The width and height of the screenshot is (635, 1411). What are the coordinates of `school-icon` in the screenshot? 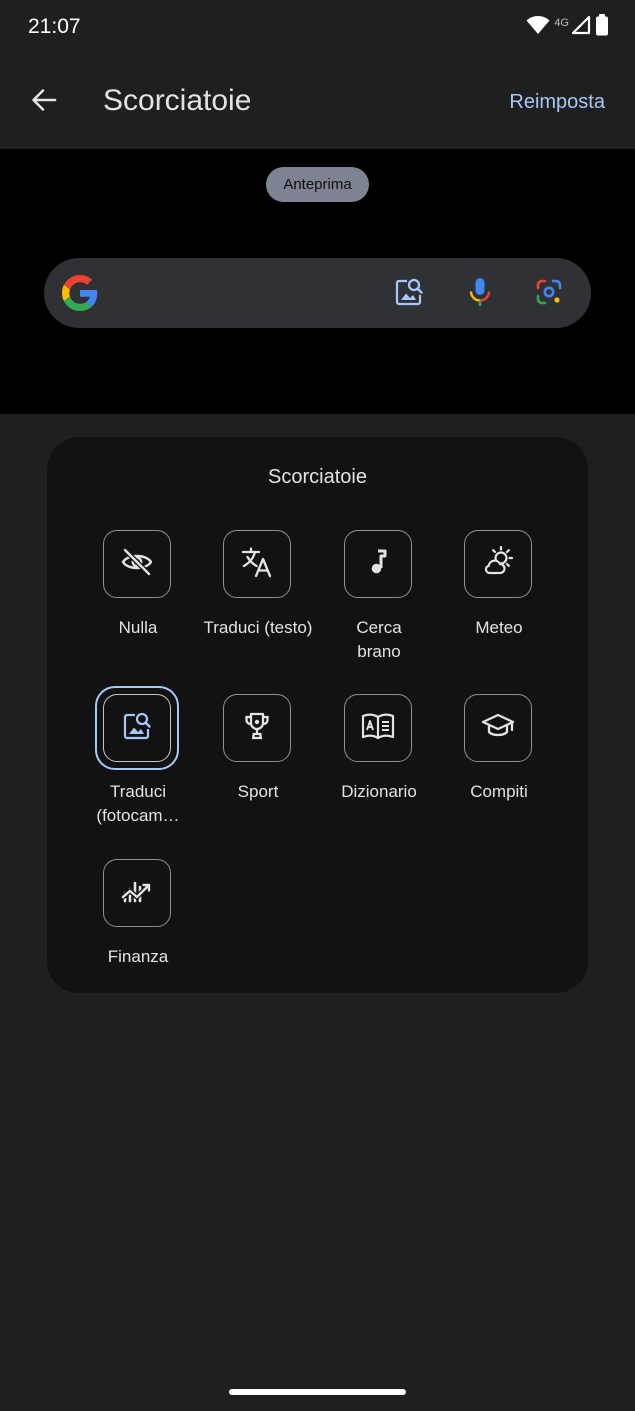 It's located at (498, 728).